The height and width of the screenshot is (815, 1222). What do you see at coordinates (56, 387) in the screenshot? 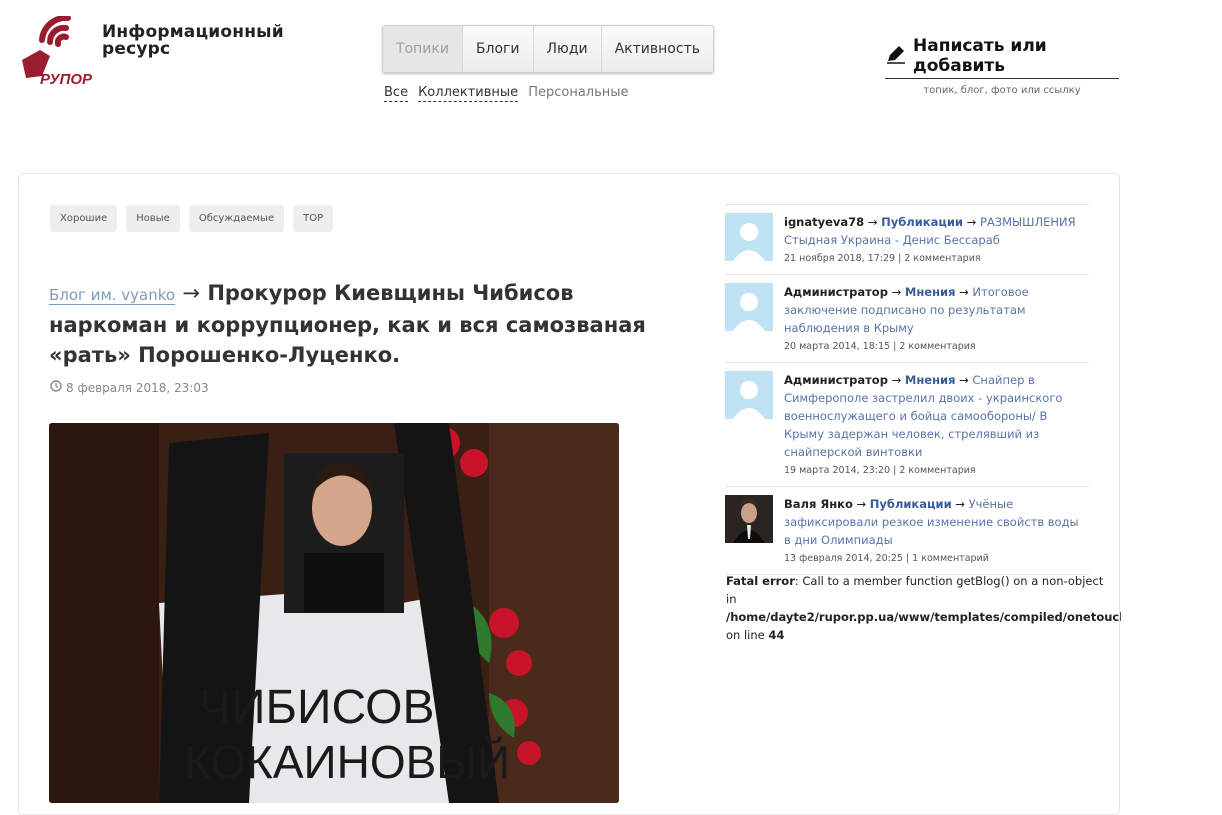
I see `clock-icon` at bounding box center [56, 387].